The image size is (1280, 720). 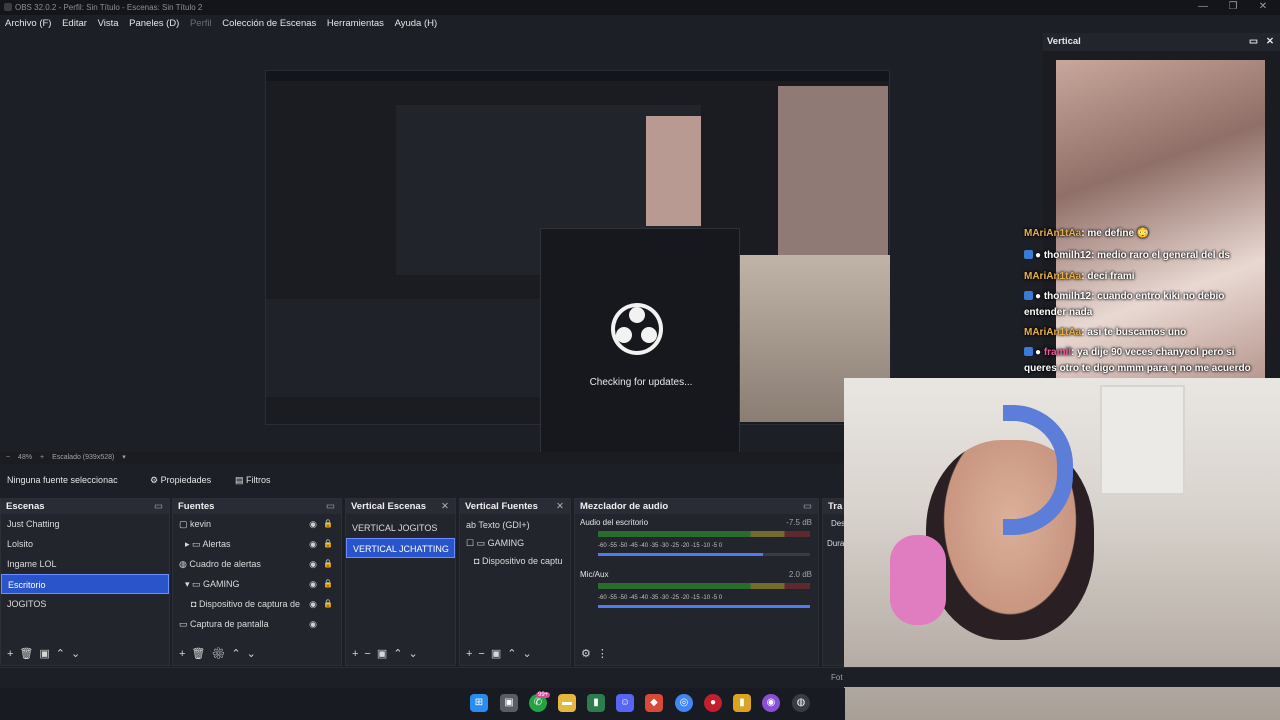 What do you see at coordinates (1203, 7) in the screenshot?
I see `minimize-button: —` at bounding box center [1203, 7].